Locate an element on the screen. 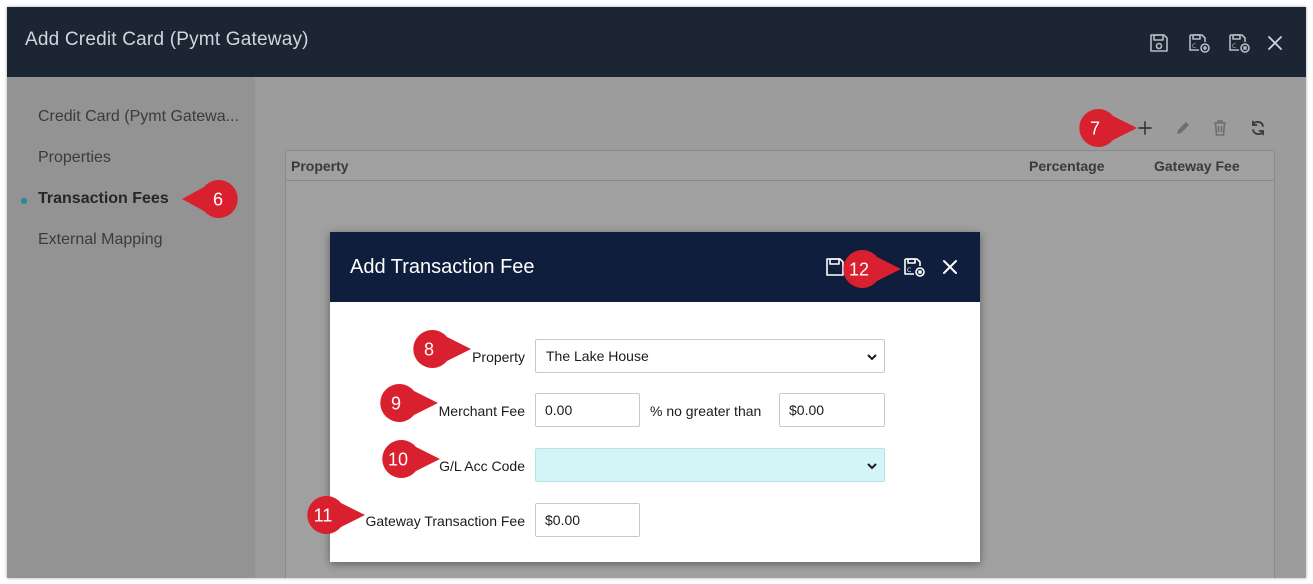 Image resolution: width=1313 pixels, height=584 pixels. callout-6-number: 6 is located at coordinates (218, 200).